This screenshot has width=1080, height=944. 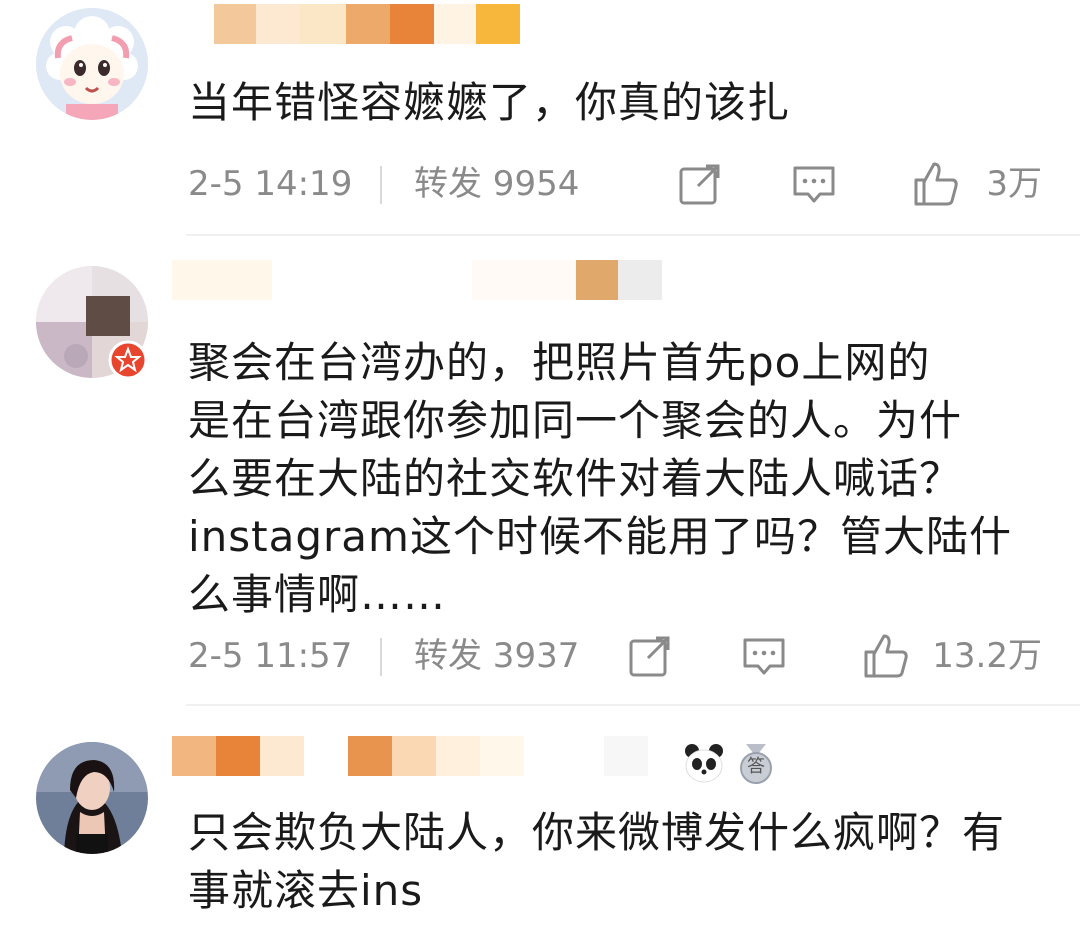 I want to click on panda-icon, so click(x=704, y=763).